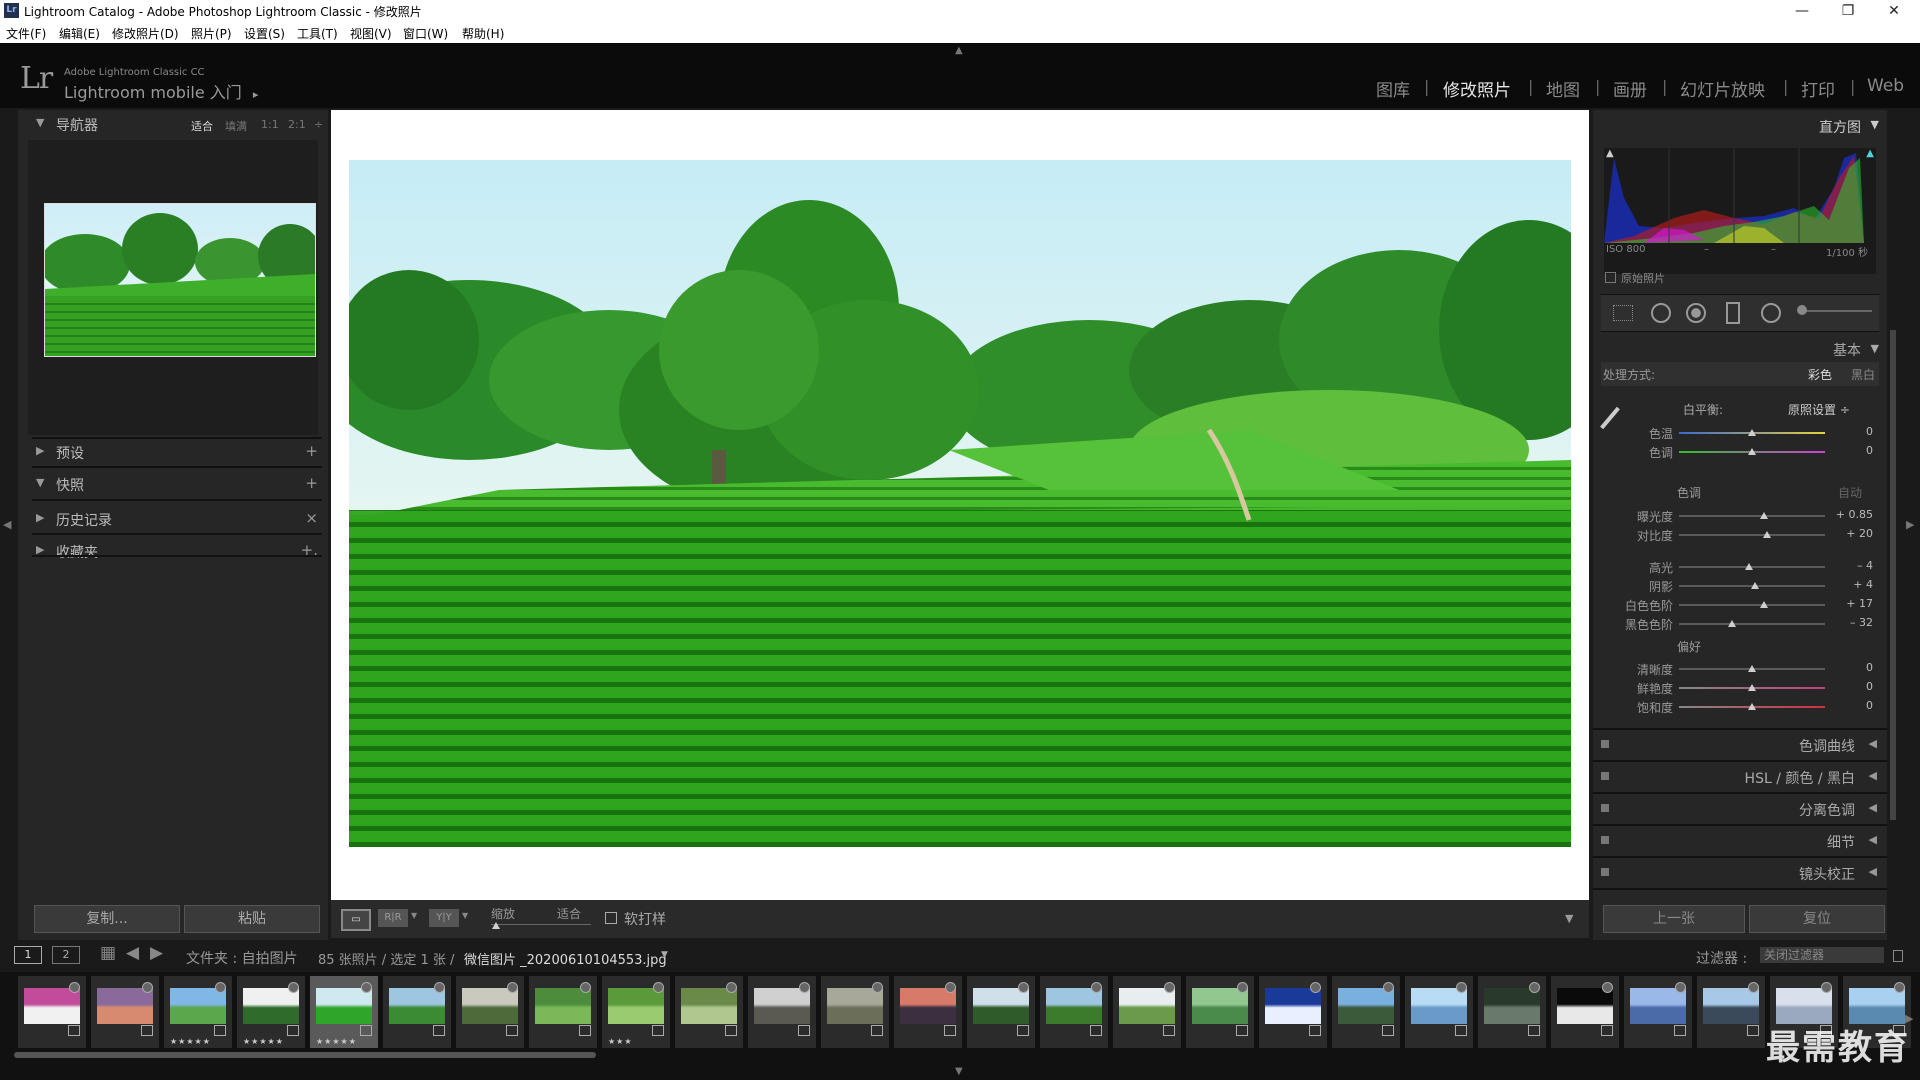 This screenshot has height=1080, width=1920. Describe the element at coordinates (264, 33) in the screenshot. I see `menu-settings: 设置(S)` at that location.